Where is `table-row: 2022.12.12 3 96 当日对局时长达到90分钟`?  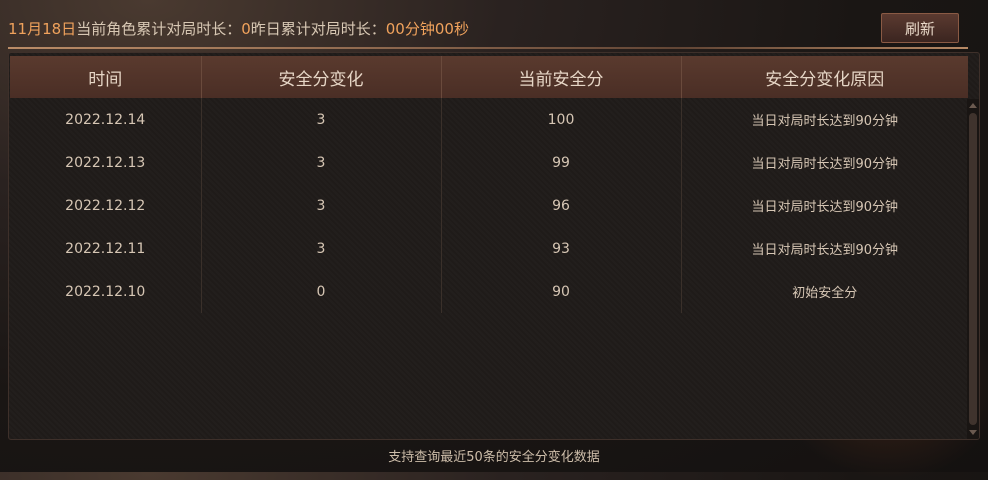
table-row: 2022.12.12 3 96 当日对局时长达到90分钟 is located at coordinates (489, 205).